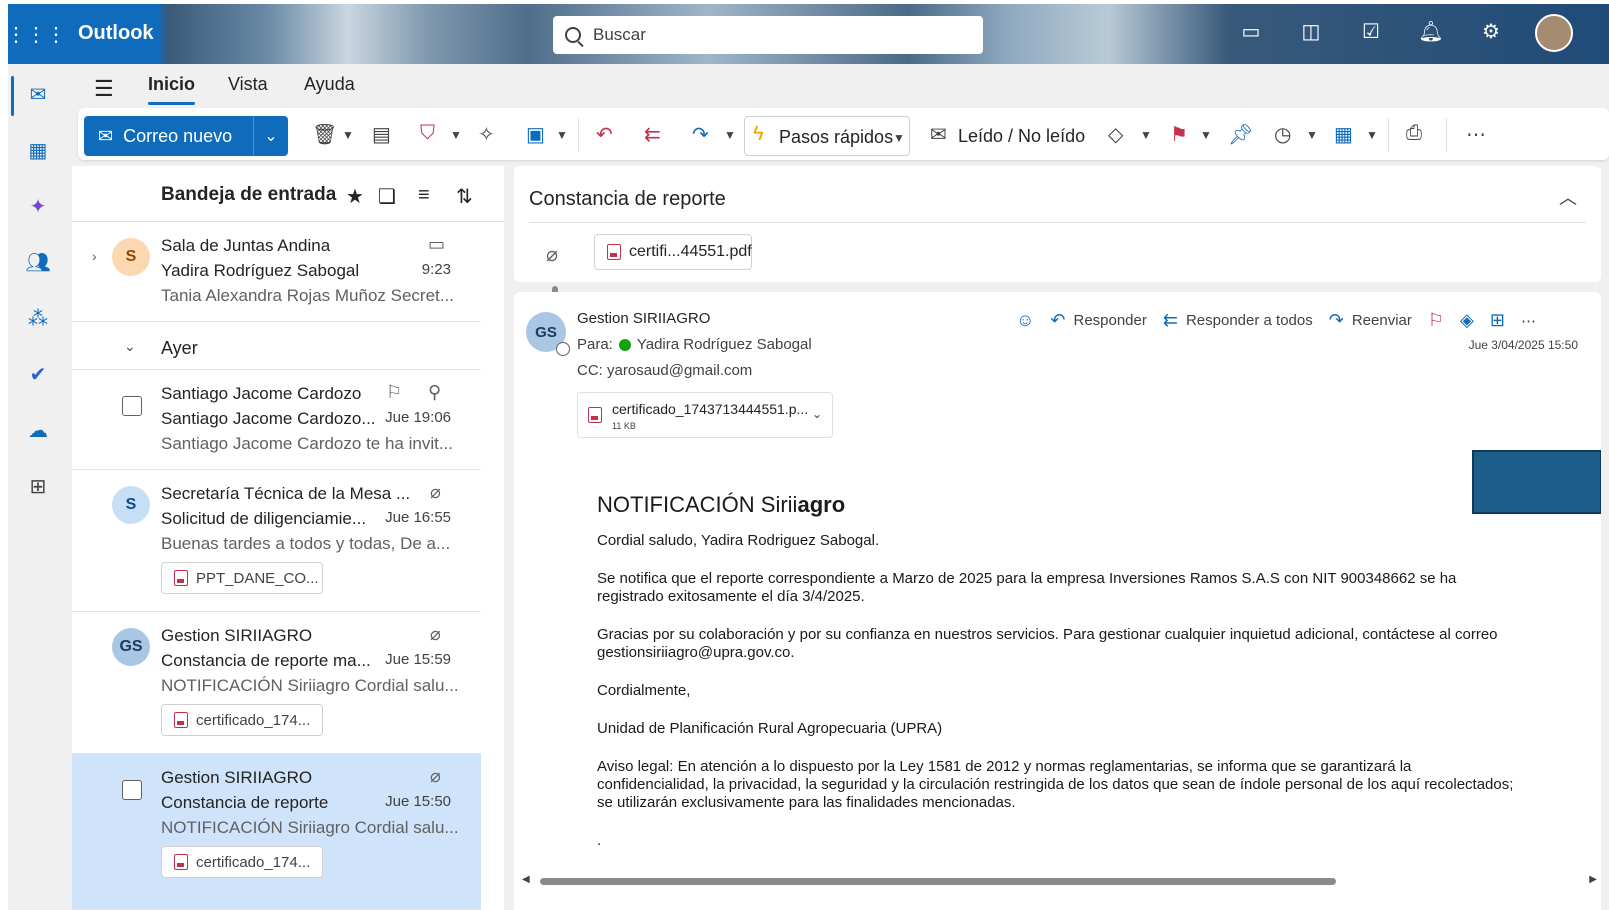 The image size is (1609, 910). I want to click on scroll-right-icon: ▶, so click(1593, 879).